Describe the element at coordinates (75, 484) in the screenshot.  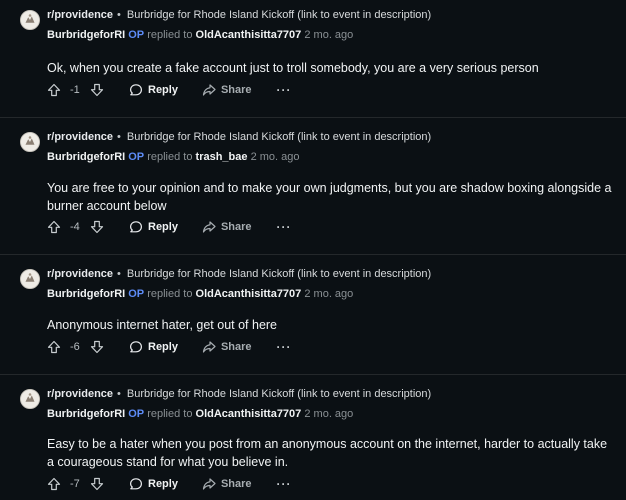
I see `vote-score: -7` at that location.